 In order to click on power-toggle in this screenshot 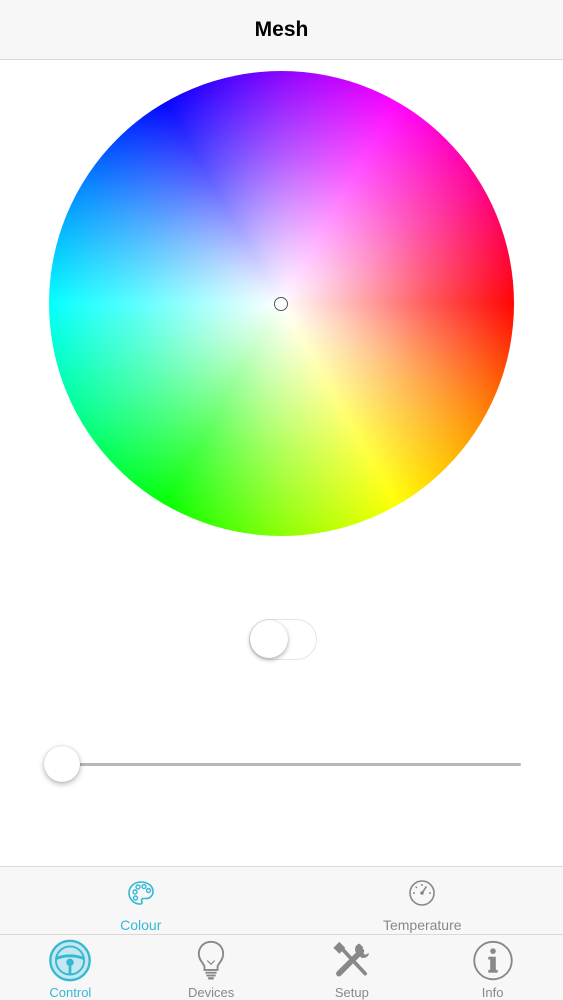, I will do `click(283, 639)`.